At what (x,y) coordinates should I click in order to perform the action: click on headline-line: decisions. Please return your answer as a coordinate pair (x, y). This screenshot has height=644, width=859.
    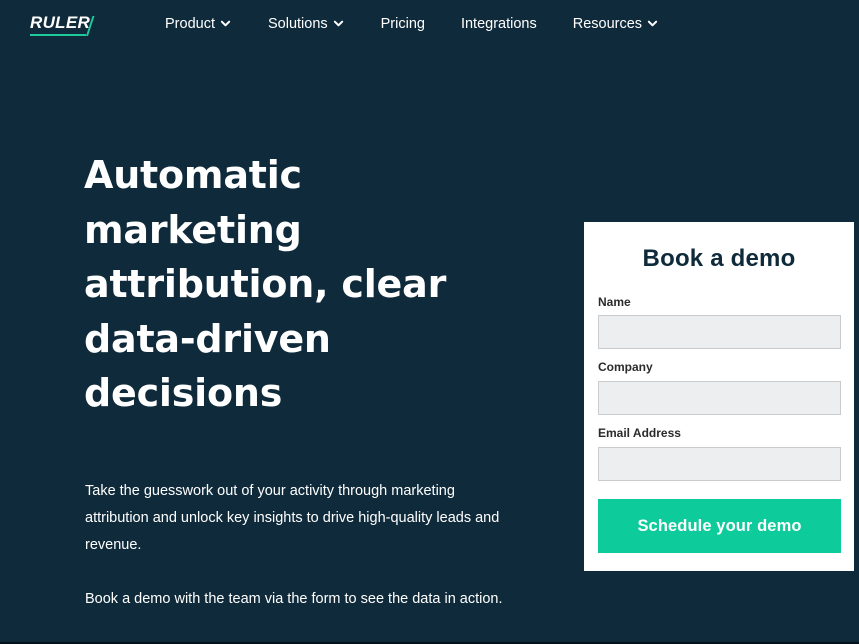
    Looking at the image, I should click on (183, 393).